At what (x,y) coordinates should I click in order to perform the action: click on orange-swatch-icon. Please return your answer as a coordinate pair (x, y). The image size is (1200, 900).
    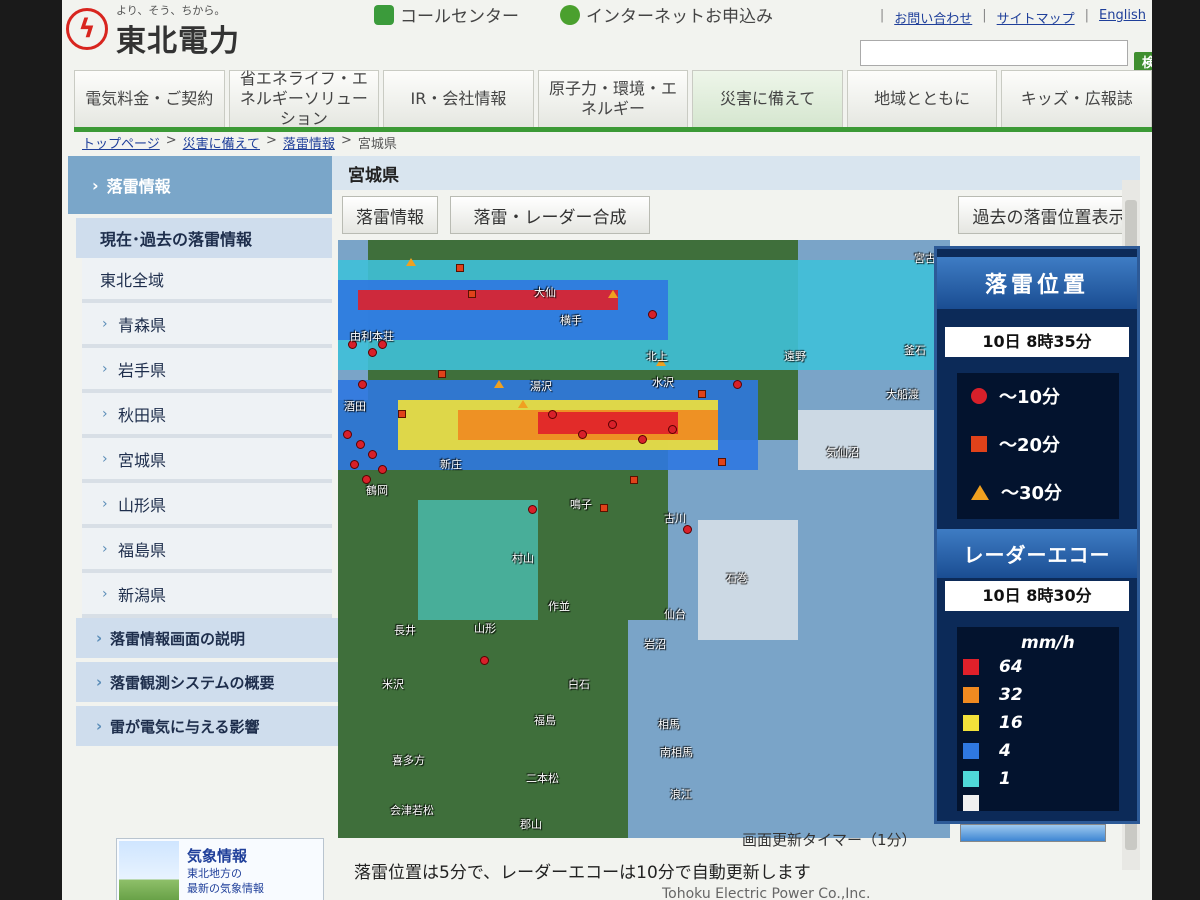
    Looking at the image, I should click on (971, 695).